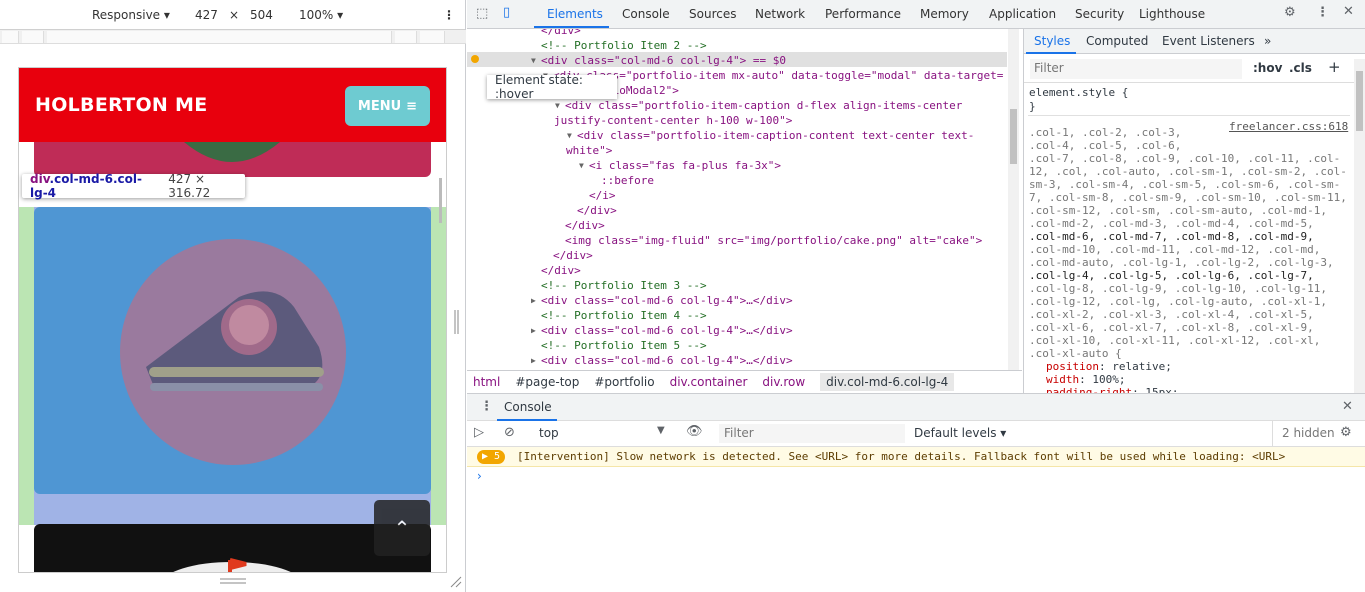 This screenshot has width=1365, height=592. I want to click on device-mode-select: Responsive ▾, so click(131, 15).